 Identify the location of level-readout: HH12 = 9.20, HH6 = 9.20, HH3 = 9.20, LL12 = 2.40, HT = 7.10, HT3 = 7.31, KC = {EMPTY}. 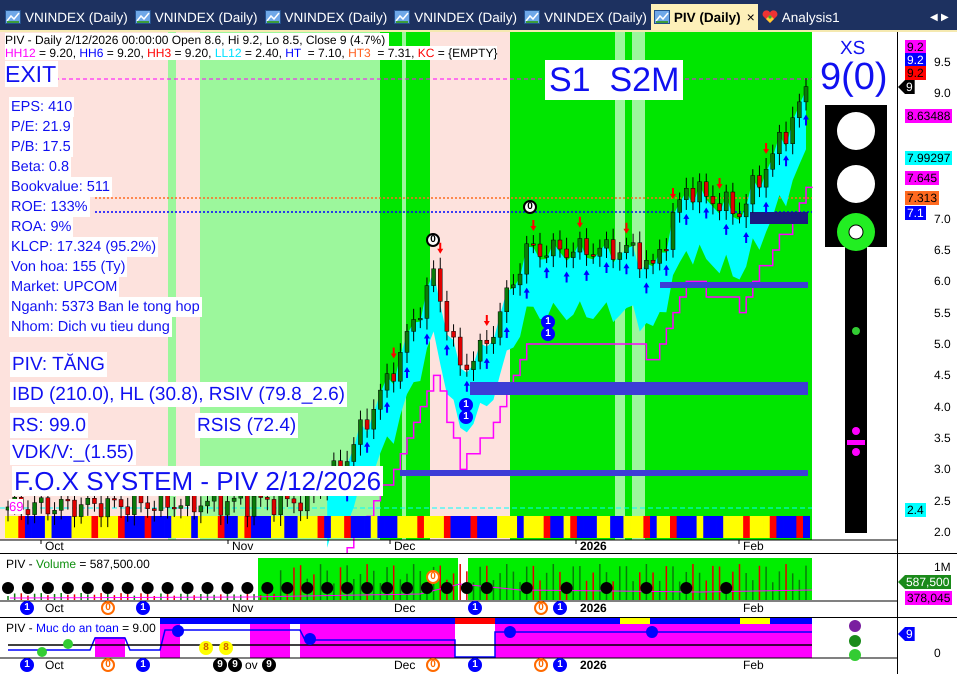
(251, 53).